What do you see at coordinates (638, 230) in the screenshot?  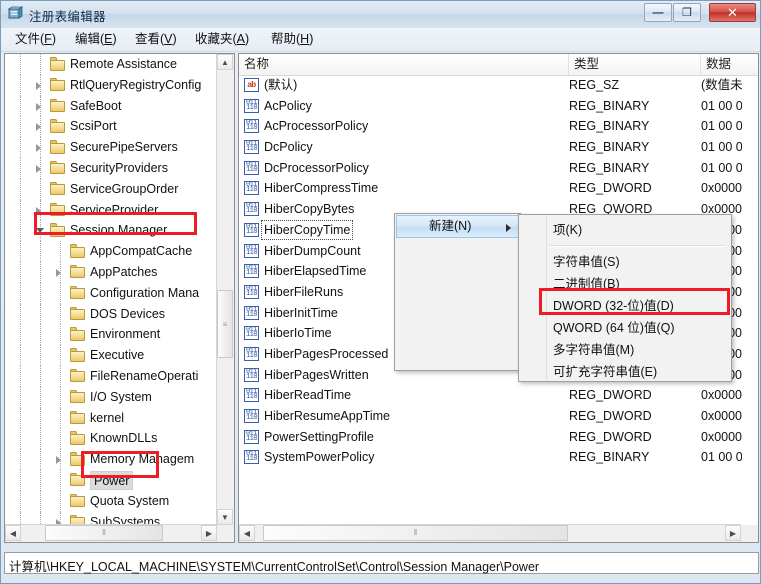 I see `submenu-item-0: 项(K)` at bounding box center [638, 230].